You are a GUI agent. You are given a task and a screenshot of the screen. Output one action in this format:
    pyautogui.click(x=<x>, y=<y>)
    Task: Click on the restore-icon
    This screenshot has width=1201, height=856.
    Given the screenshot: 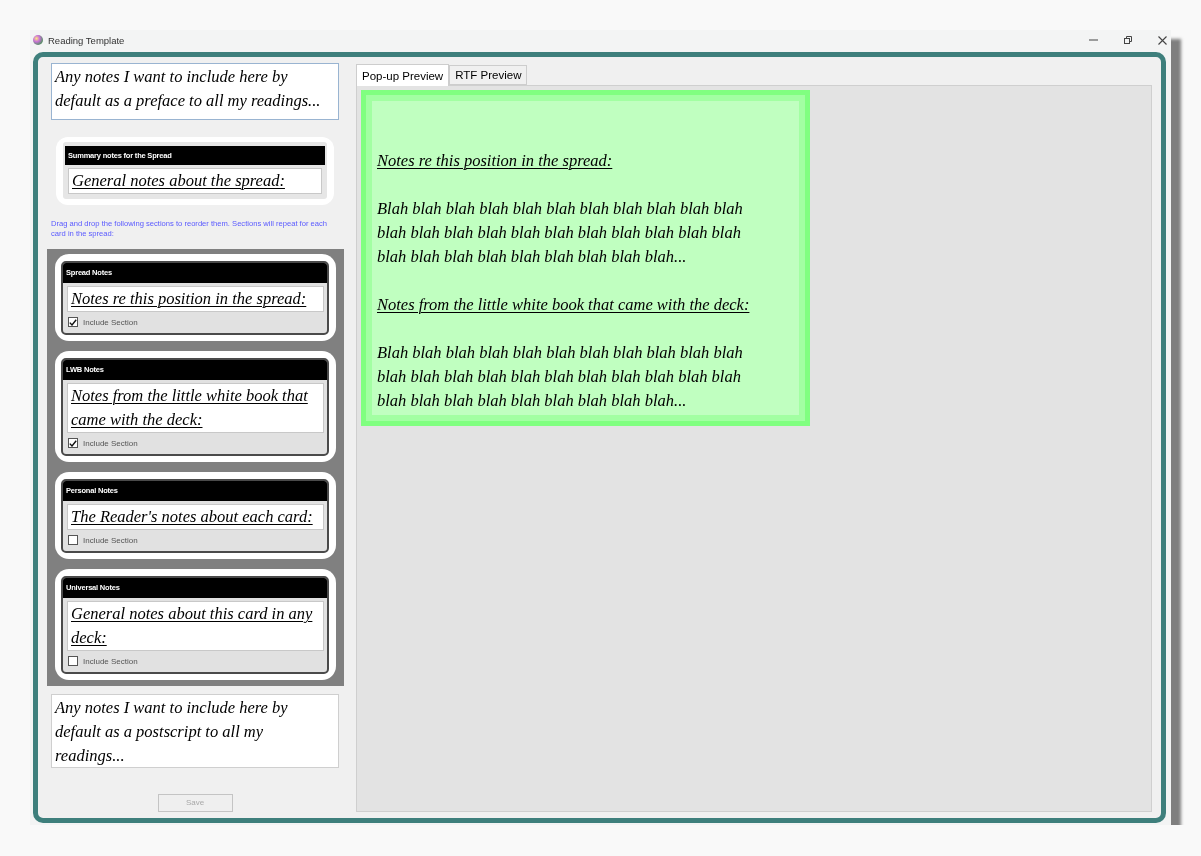 What is the action you would take?
    pyautogui.click(x=1128, y=40)
    